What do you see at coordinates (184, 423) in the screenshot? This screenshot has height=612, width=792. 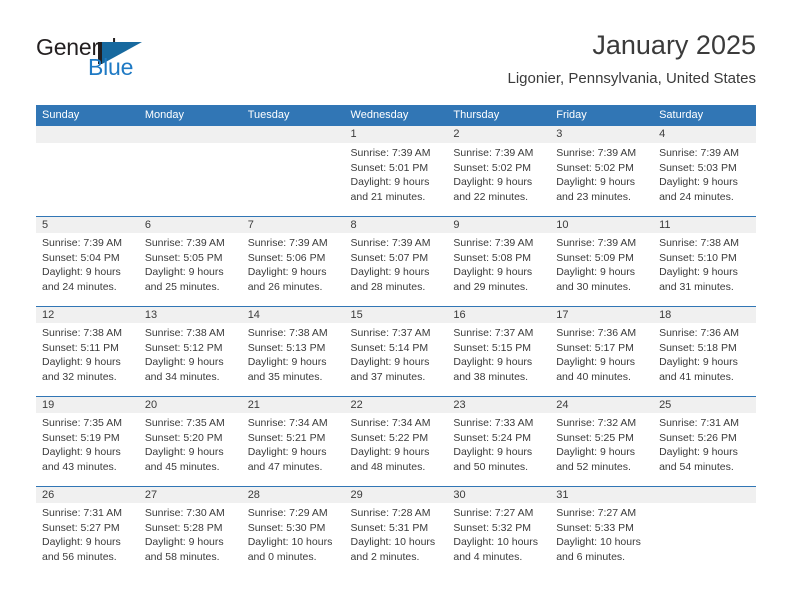 I see `day-info-line: Sunrise: 7:35 AM` at bounding box center [184, 423].